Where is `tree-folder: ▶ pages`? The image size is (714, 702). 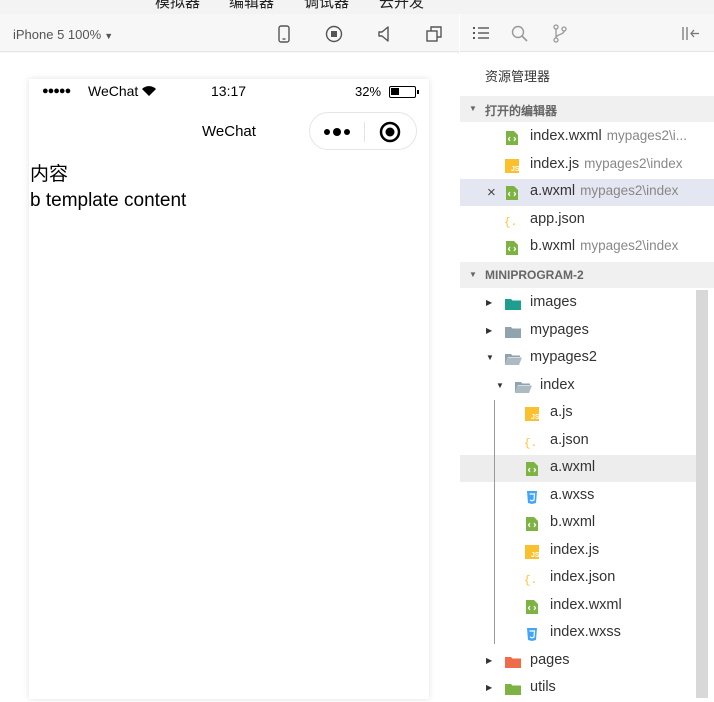
tree-folder: ▶ pages is located at coordinates (578, 661).